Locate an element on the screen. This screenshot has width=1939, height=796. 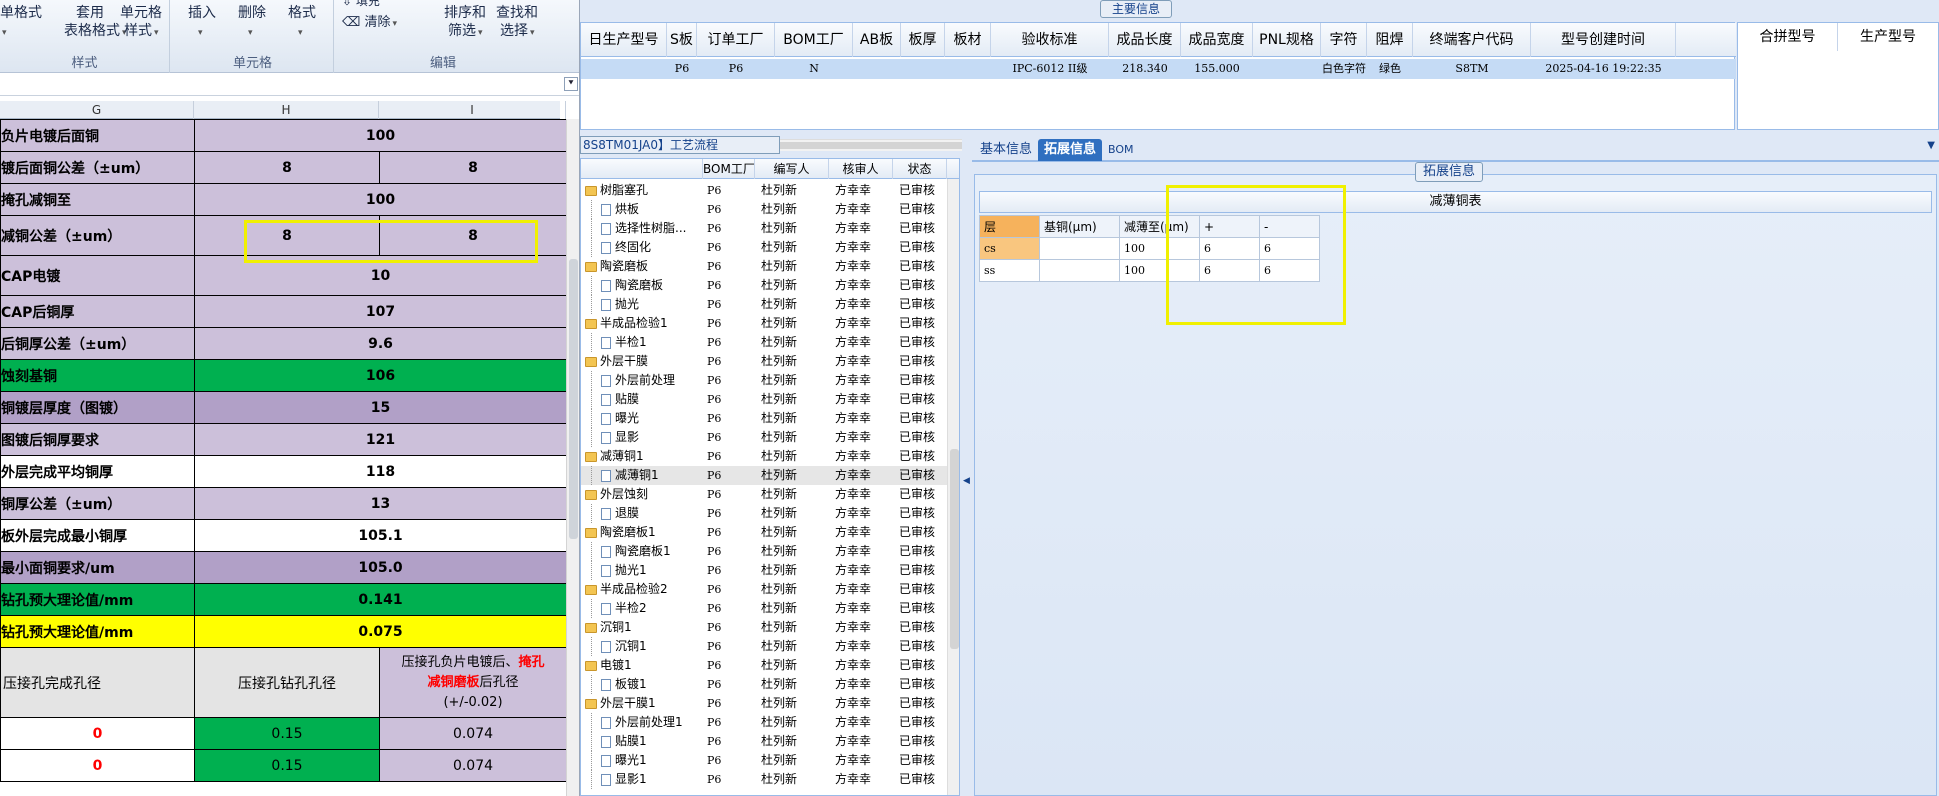
process-tree-row: 外层前处理1 P6 杜列新 方幸幸 已审核 is located at coordinates (770, 722).